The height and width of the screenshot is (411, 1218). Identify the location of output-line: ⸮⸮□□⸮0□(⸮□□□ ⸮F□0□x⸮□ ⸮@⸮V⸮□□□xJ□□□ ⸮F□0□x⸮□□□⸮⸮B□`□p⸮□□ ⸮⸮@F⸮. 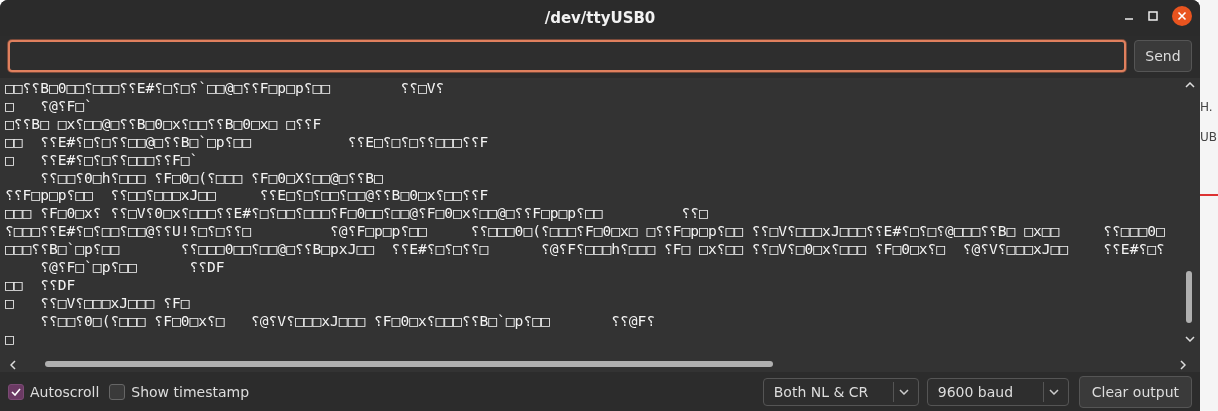
(347, 320).